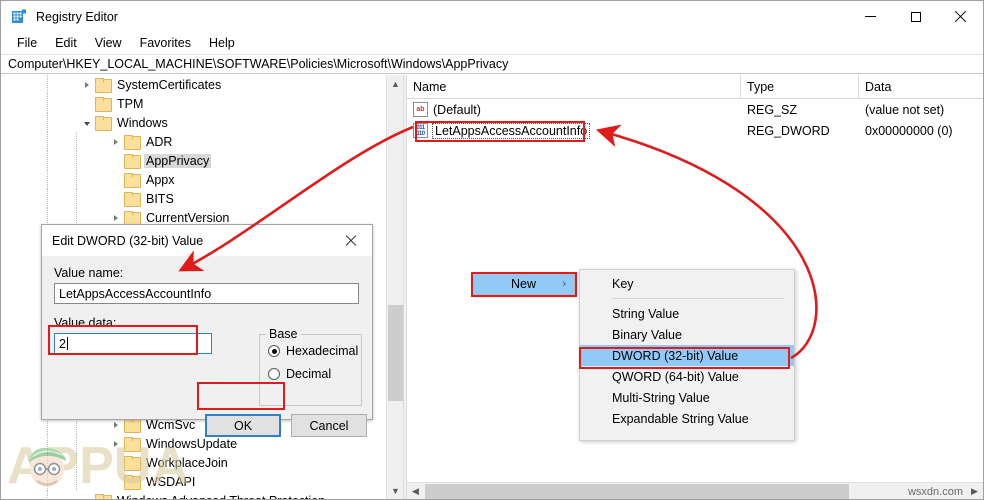 This screenshot has width=984, height=500. What do you see at coordinates (87, 122) in the screenshot?
I see `chevron-down-icon` at bounding box center [87, 122].